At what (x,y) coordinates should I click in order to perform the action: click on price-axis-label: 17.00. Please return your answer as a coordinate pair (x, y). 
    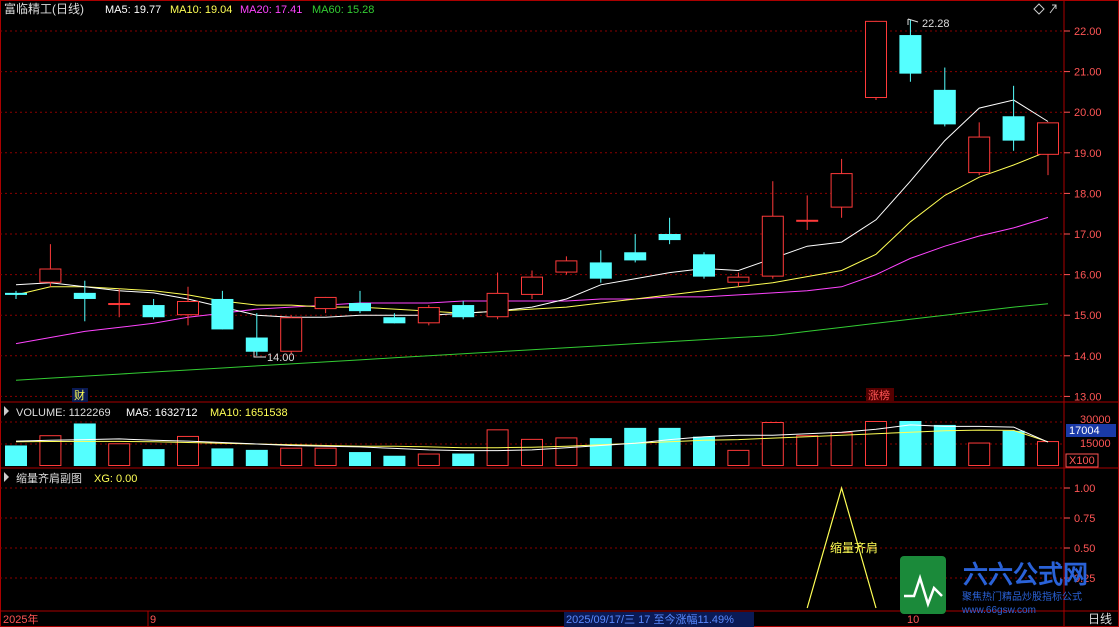
    Looking at the image, I should click on (1088, 235).